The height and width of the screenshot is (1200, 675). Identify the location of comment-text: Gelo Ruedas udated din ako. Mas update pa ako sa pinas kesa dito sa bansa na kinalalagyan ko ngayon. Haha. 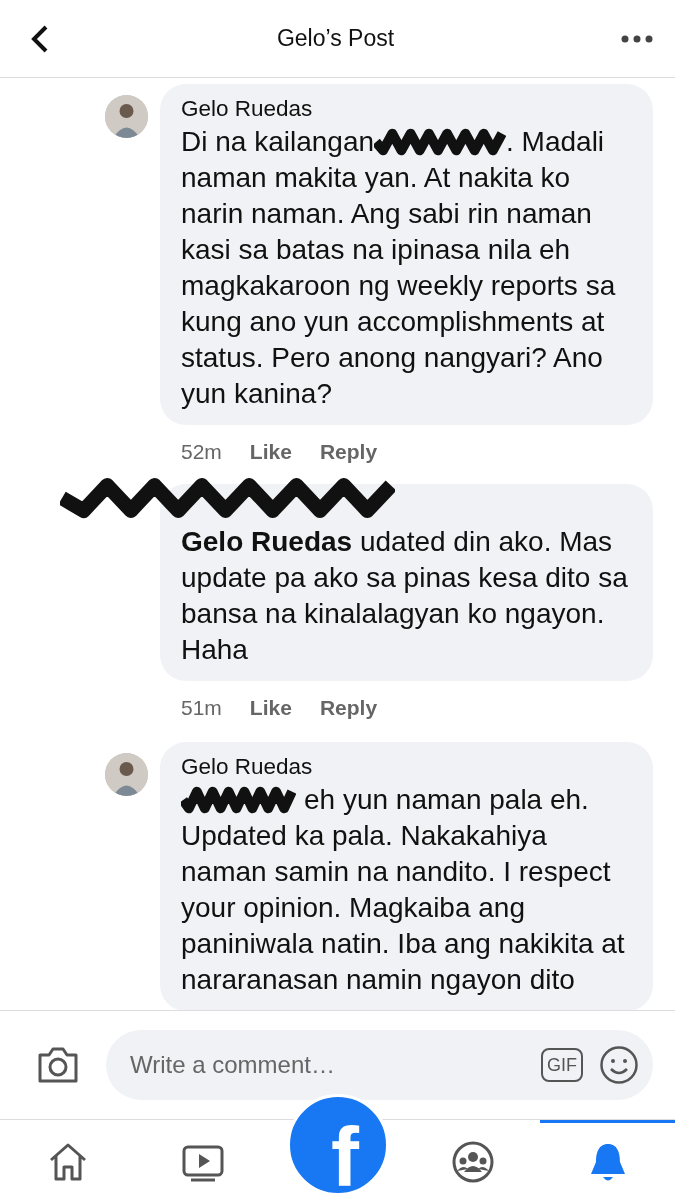
(405, 596).